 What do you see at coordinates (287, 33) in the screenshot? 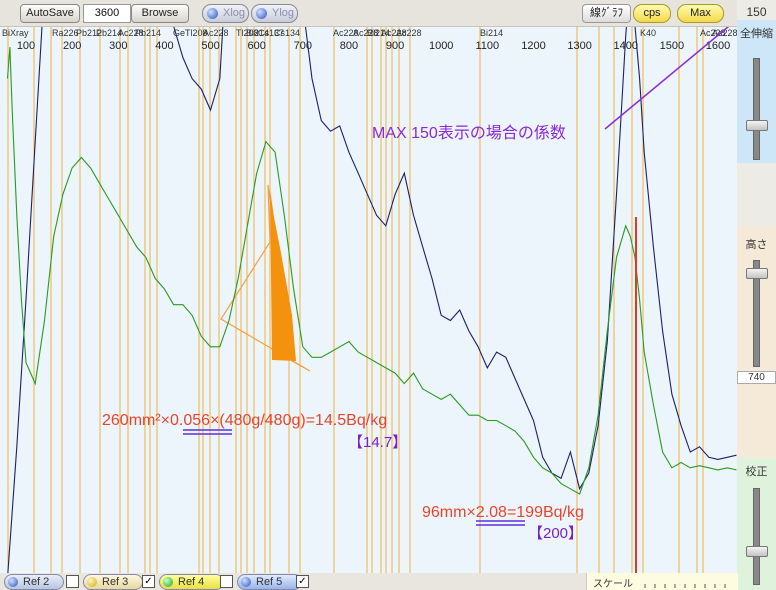
I see `nuclide-label: Cs134` at bounding box center [287, 33].